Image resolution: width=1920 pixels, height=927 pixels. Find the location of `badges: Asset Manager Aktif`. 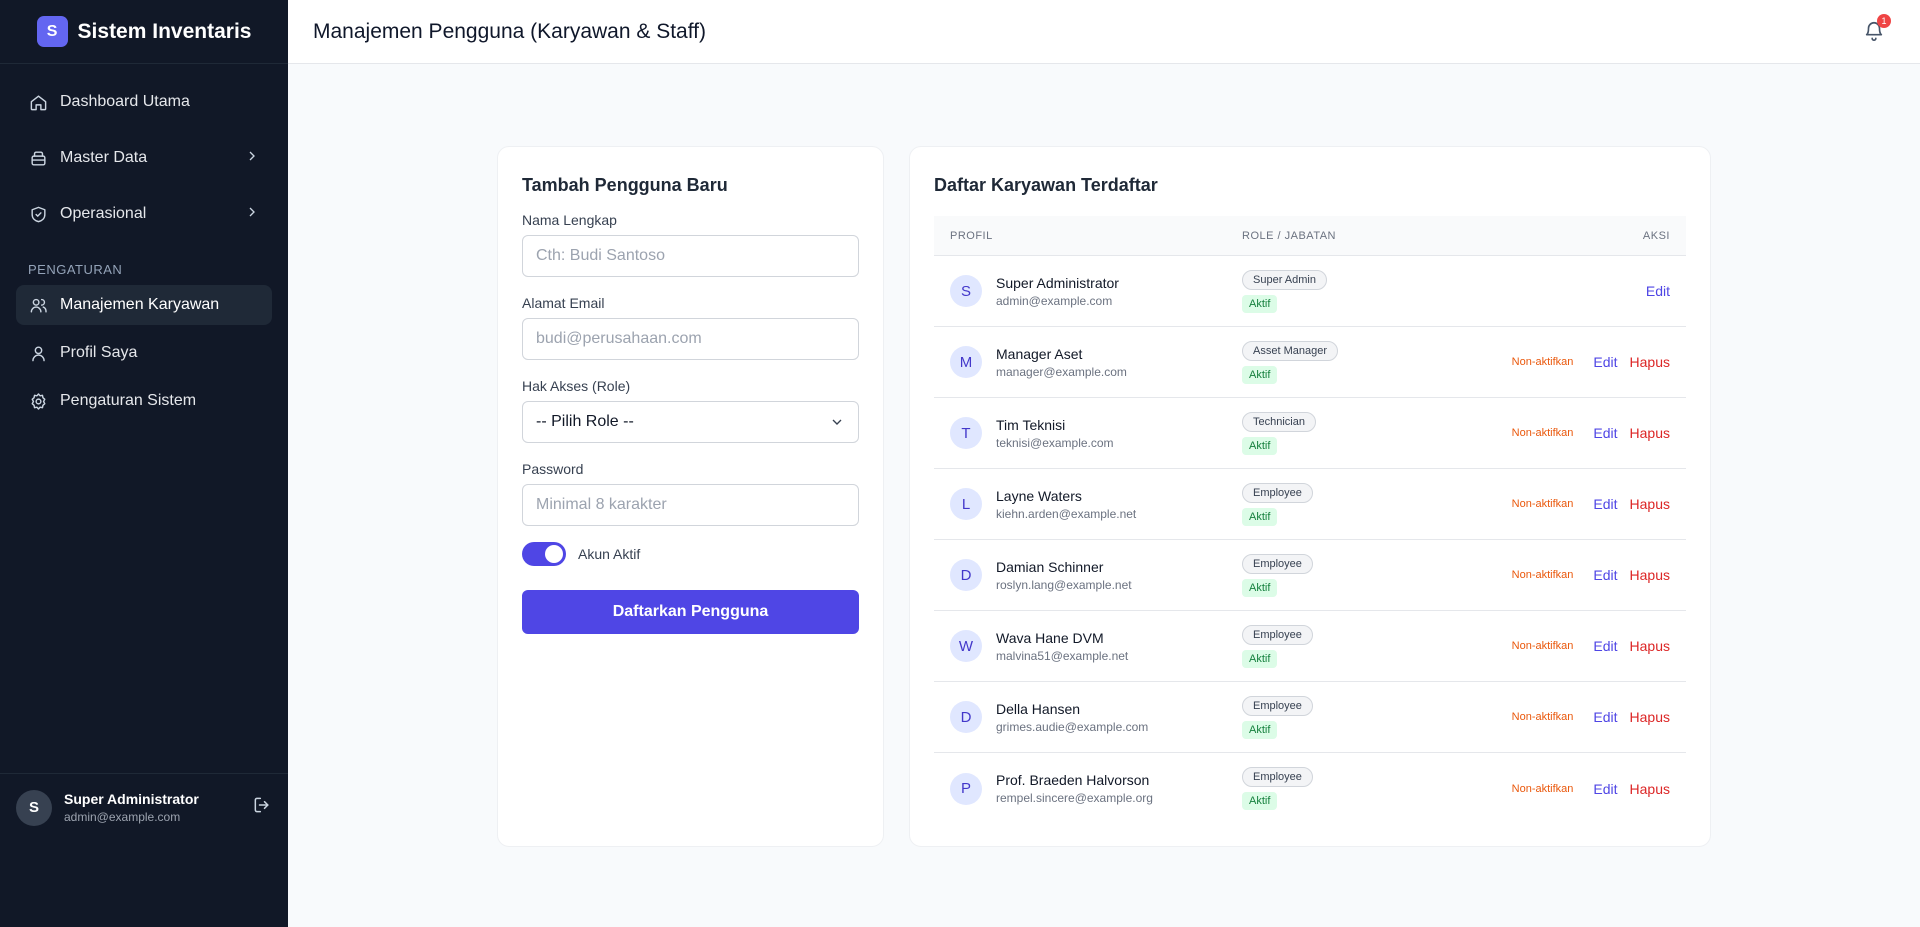

badges: Asset Manager Aktif is located at coordinates (1342, 362).